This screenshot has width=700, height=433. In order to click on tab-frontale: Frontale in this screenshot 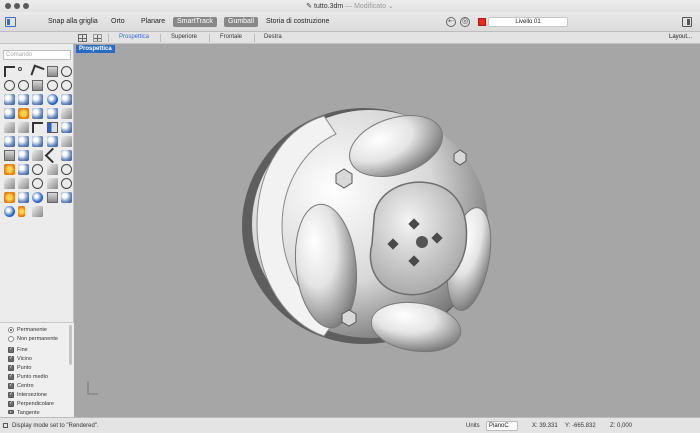, I will do `click(231, 37)`.